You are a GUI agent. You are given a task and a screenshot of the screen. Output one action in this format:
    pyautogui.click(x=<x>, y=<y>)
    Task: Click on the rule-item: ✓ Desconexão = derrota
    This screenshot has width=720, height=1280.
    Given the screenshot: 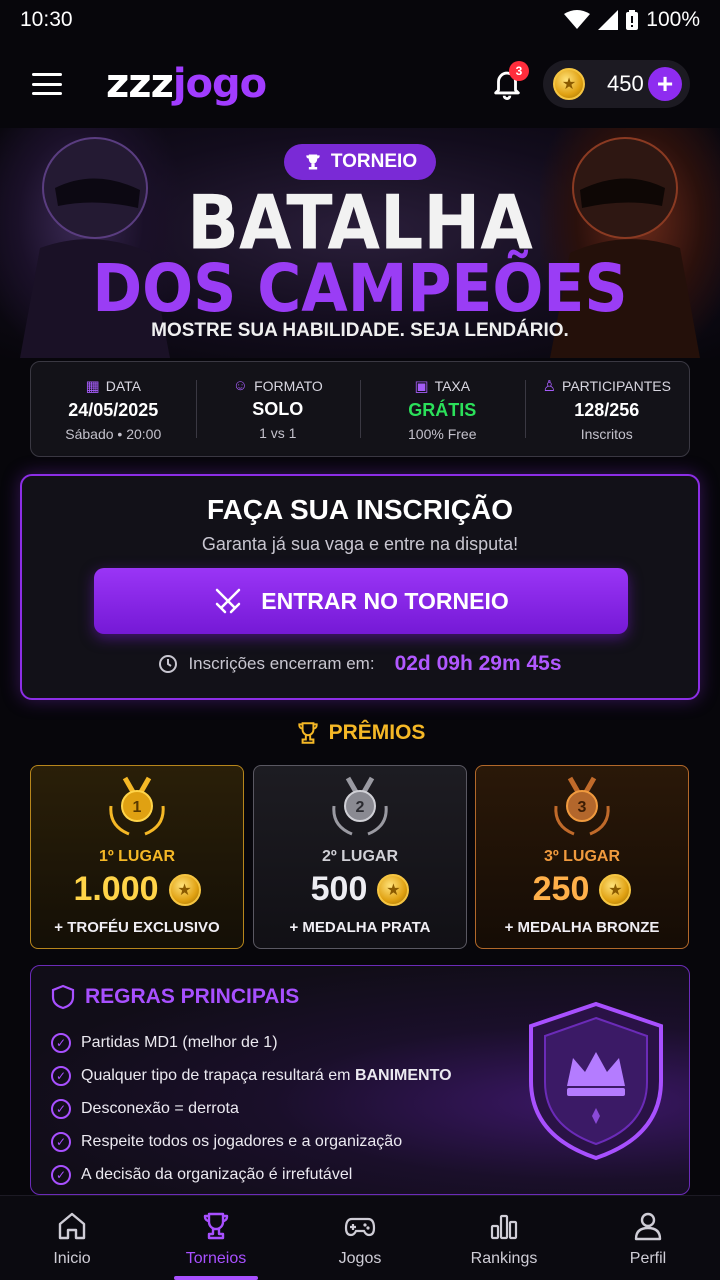 What is the action you would take?
    pyautogui.click(x=251, y=1108)
    